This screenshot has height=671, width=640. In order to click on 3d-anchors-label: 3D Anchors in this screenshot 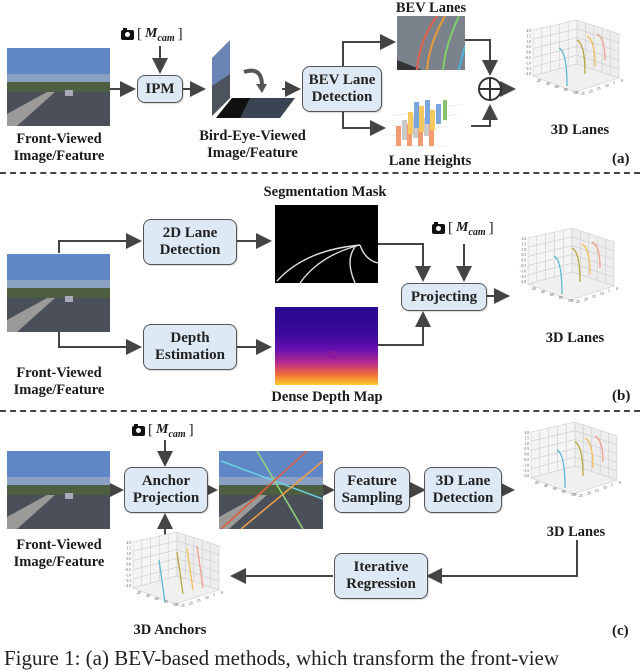, I will do `click(170, 630)`.